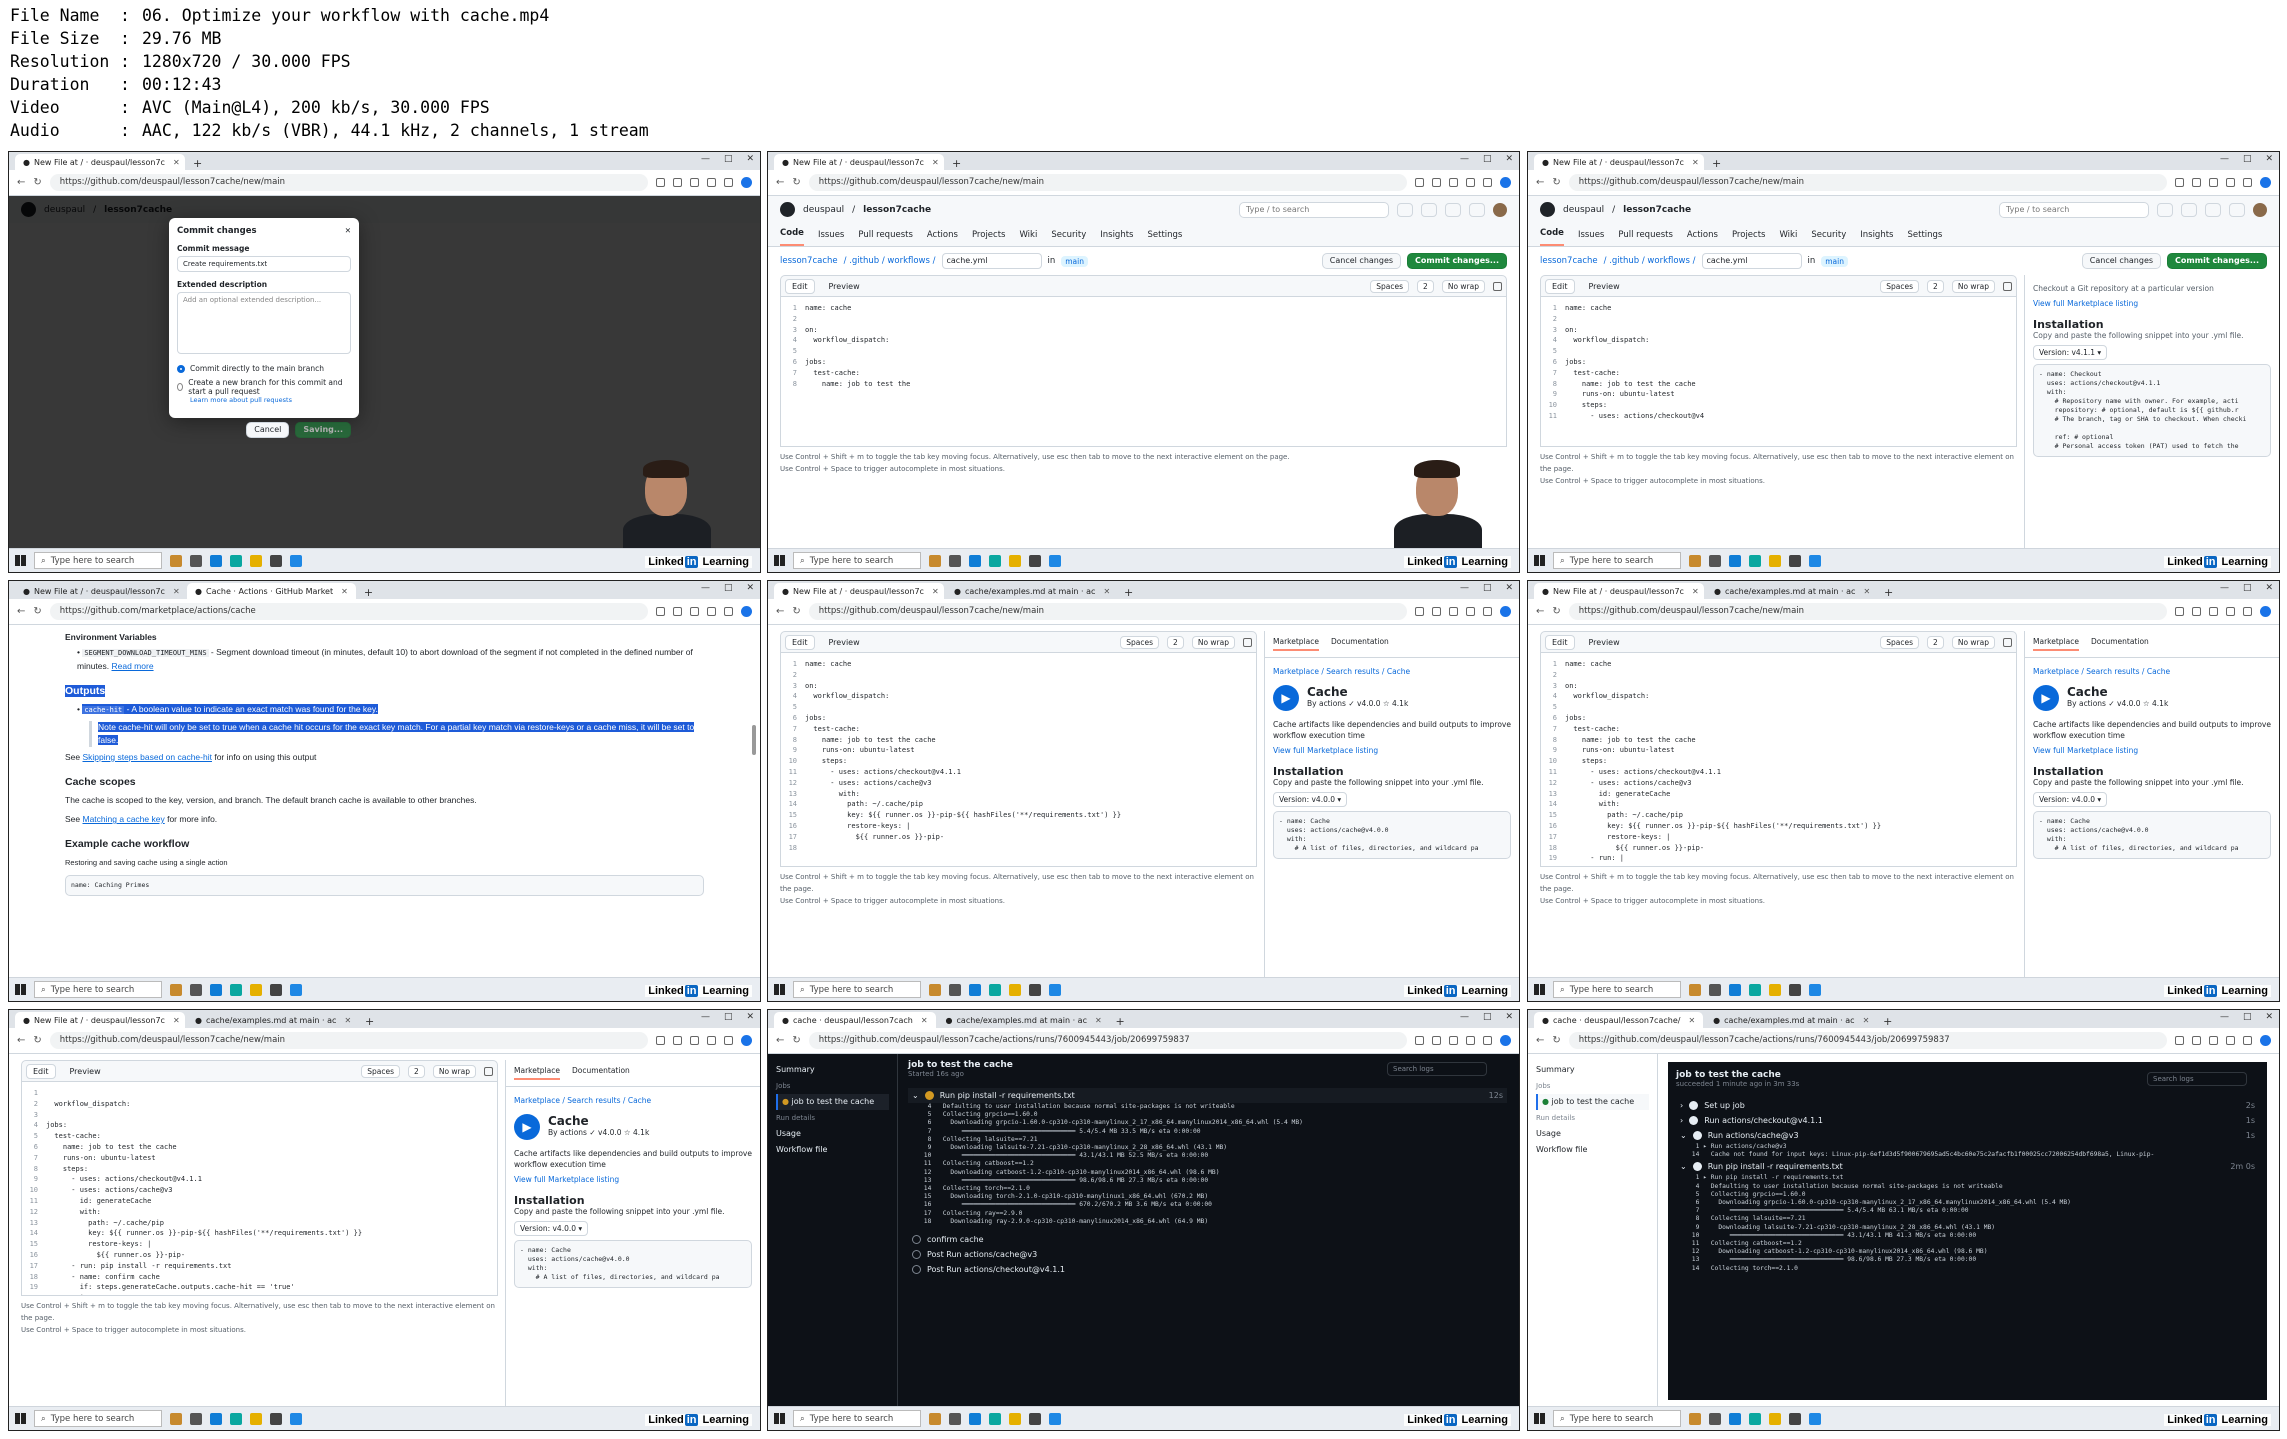 The height and width of the screenshot is (1439, 2287). What do you see at coordinates (1425, 286) in the screenshot?
I see `indent-size-select: 2` at bounding box center [1425, 286].